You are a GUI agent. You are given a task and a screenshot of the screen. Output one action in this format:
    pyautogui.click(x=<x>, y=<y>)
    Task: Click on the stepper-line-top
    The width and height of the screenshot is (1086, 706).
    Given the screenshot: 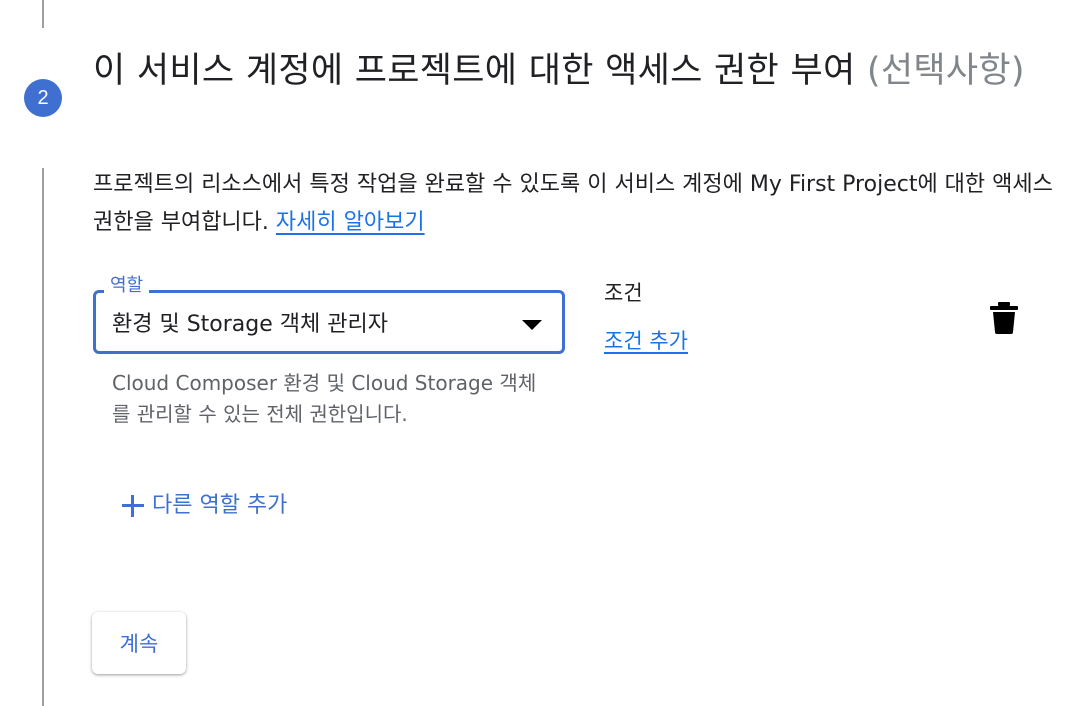 What is the action you would take?
    pyautogui.click(x=43, y=14)
    